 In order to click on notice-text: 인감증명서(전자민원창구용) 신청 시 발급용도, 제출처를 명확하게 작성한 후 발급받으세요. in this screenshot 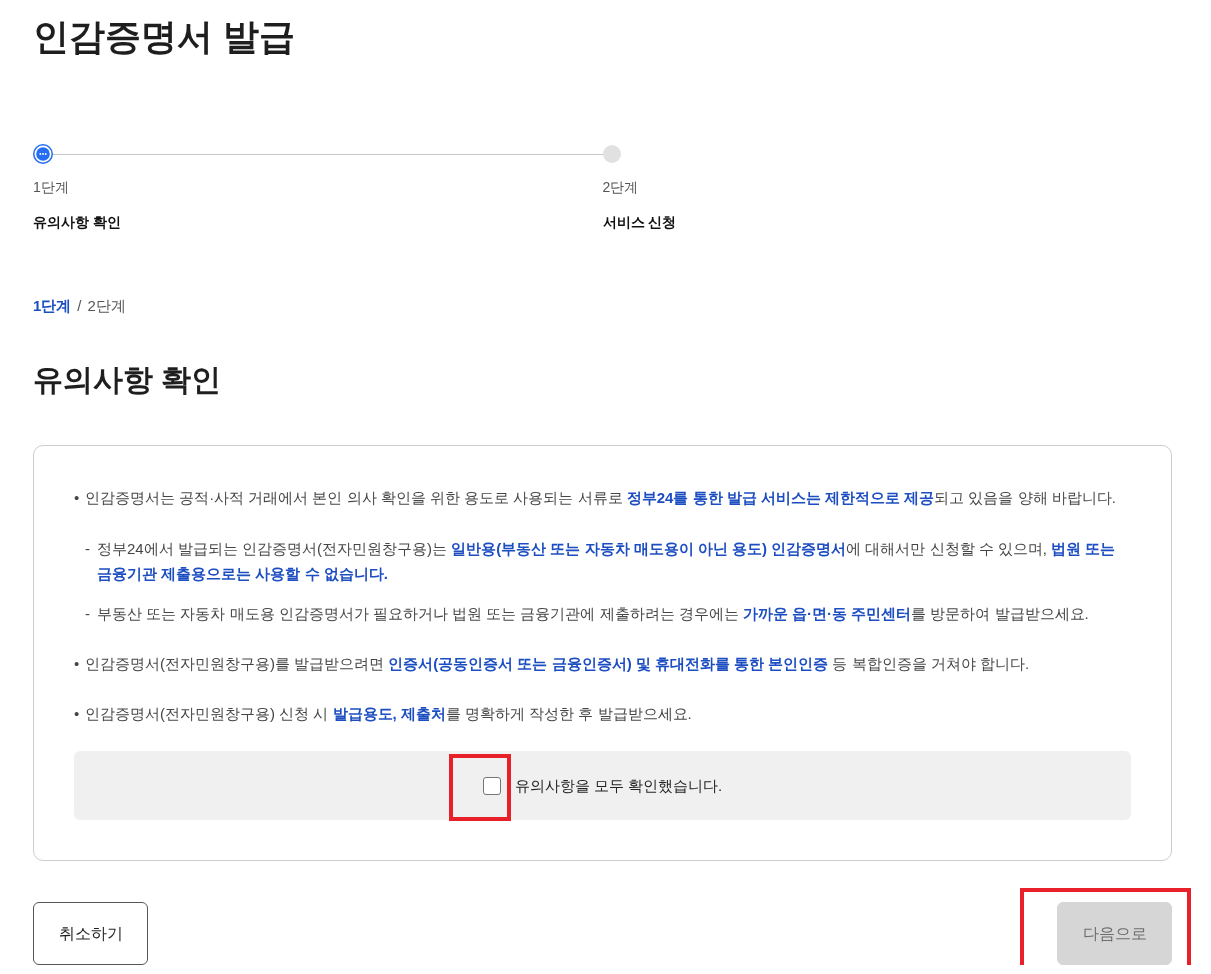, I will do `click(389, 714)`.